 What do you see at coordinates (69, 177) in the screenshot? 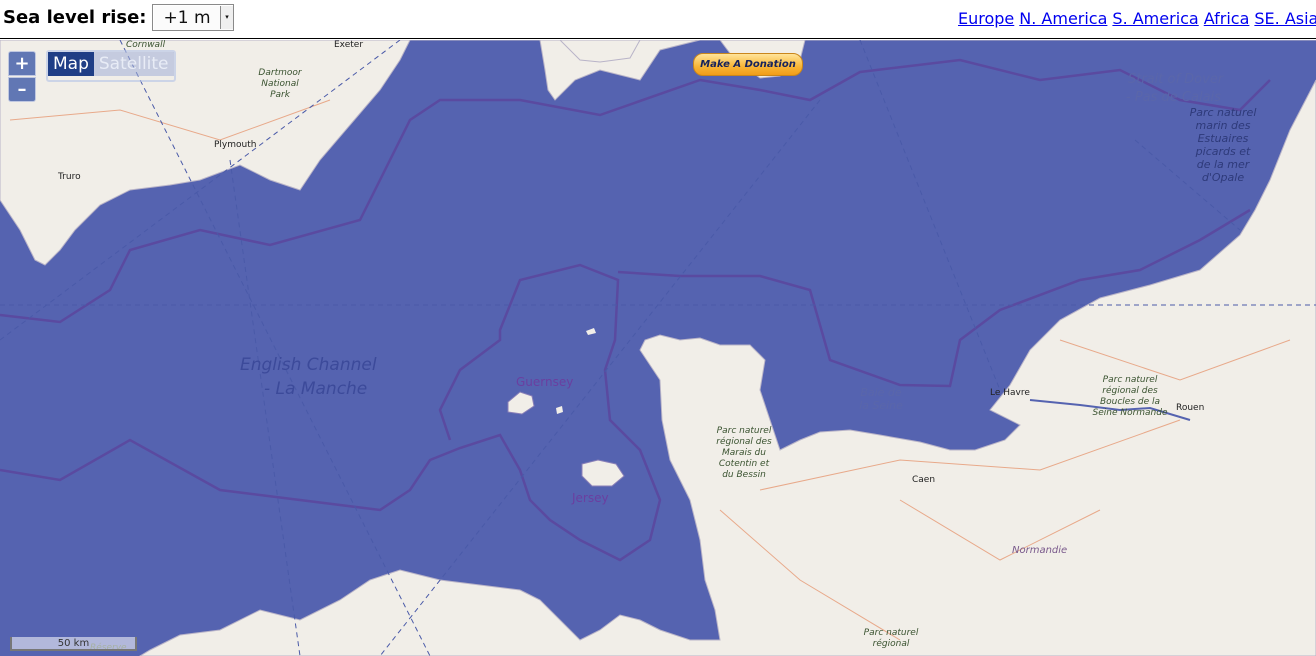
I see `label-truro: Truro` at bounding box center [69, 177].